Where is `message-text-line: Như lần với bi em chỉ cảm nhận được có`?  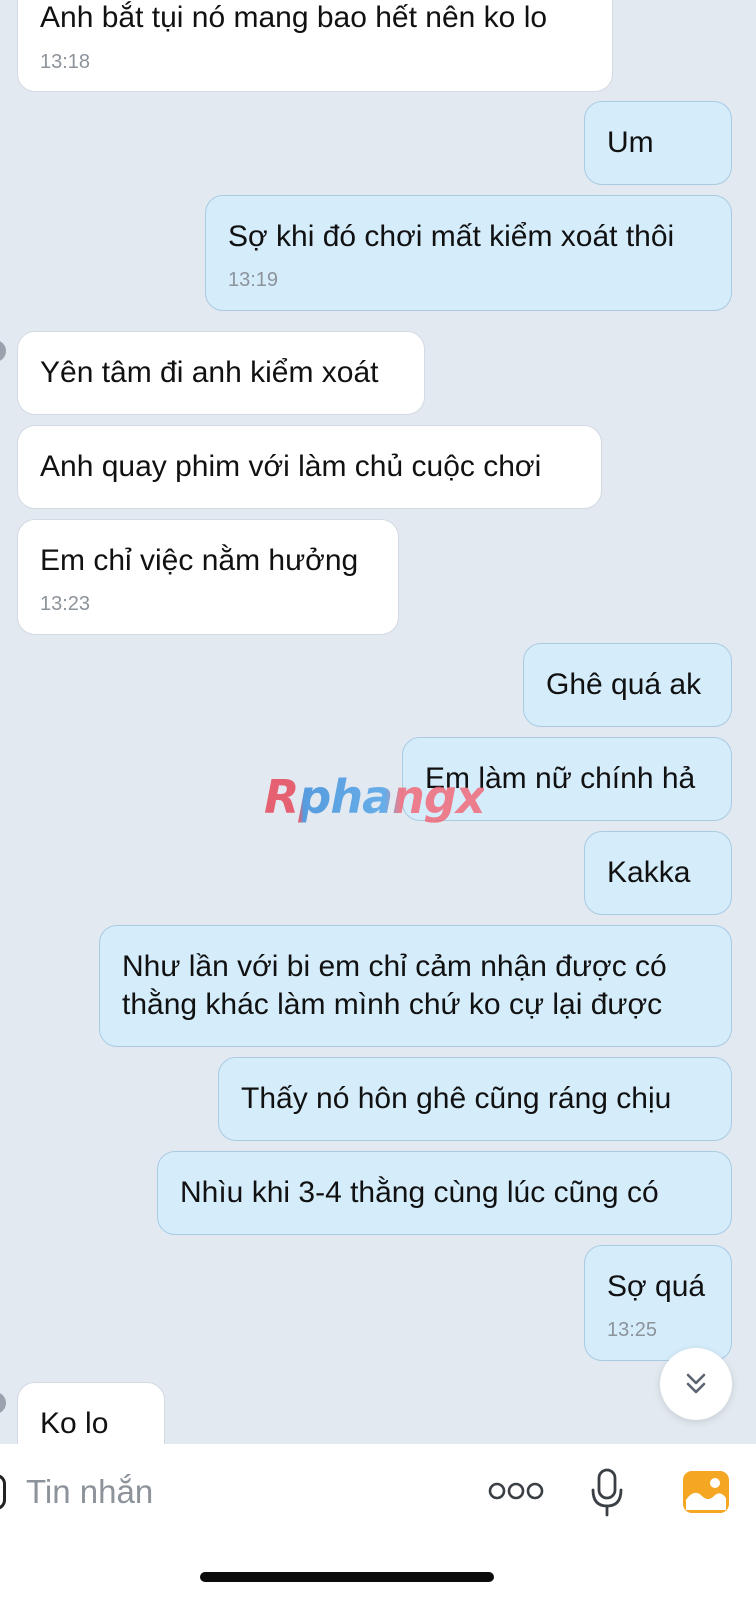 message-text-line: Như lần với bi em chỉ cảm nhận được có is located at coordinates (394, 966).